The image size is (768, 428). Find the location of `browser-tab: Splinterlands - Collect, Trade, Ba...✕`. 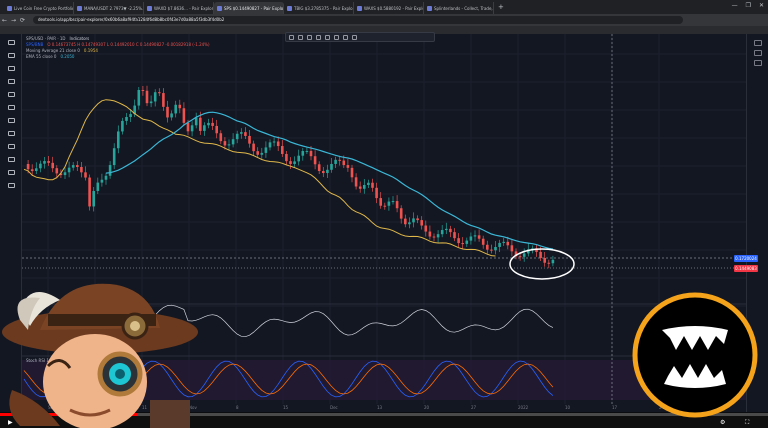

browser-tab: Splinterlands - Collect, Trade, Ba...✕ is located at coordinates (459, 8).